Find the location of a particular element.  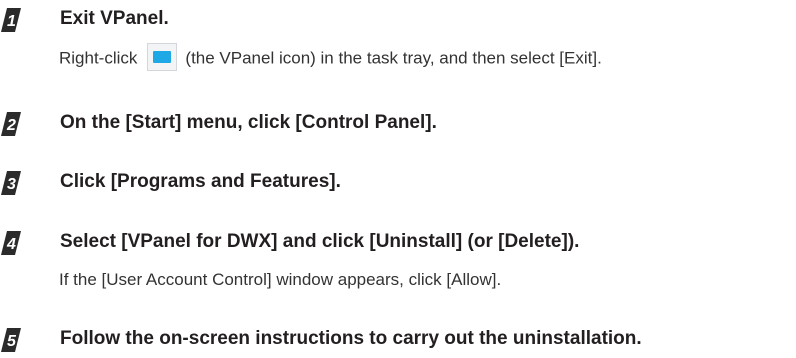

step-number-4-icon: 4 is located at coordinates (11, 243).